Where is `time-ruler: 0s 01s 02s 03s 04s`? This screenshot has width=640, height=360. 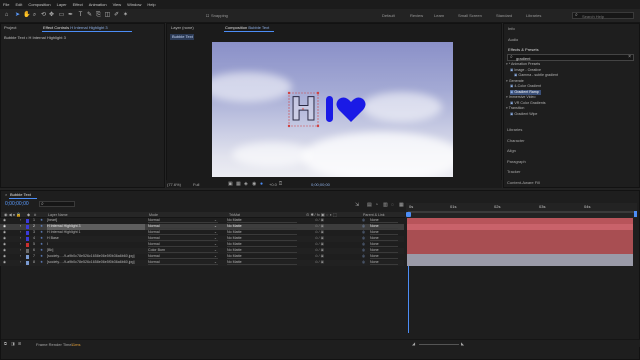 time-ruler: 0s 01s 02s 03s 04s is located at coordinates (521, 210).